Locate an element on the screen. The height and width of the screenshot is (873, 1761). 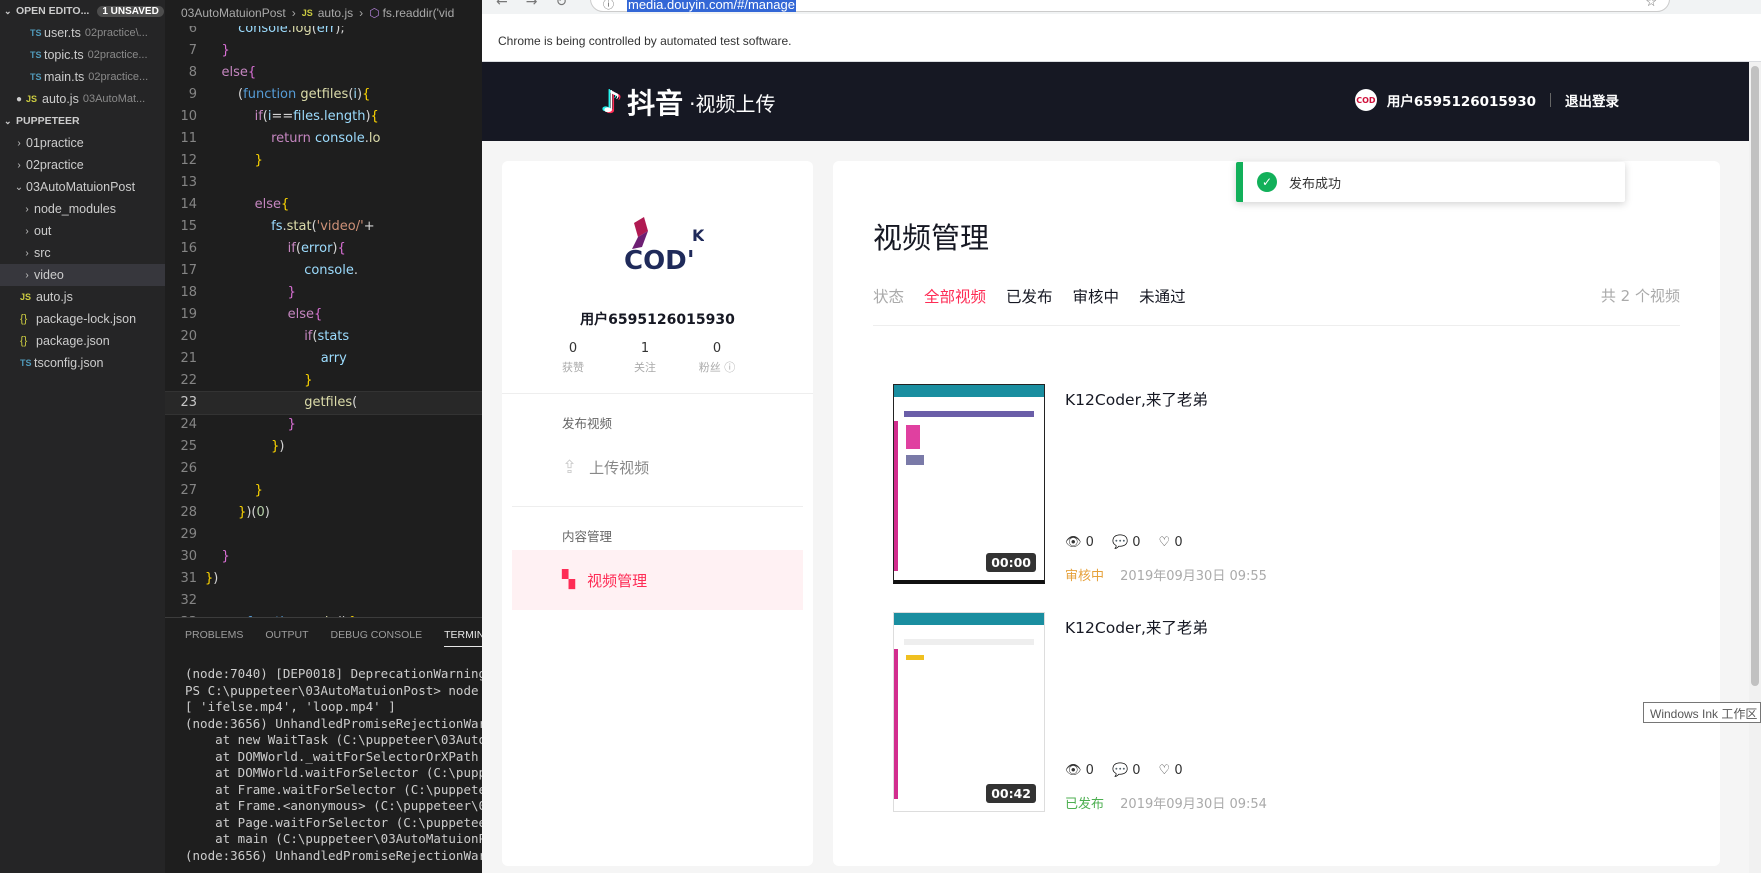
tree-label: node_modules is located at coordinates (75, 209).